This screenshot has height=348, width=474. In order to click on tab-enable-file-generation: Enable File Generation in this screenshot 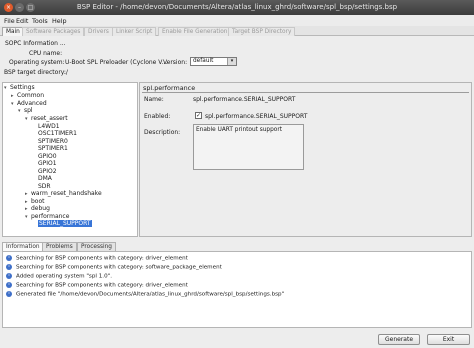, I will do `click(195, 31)`.